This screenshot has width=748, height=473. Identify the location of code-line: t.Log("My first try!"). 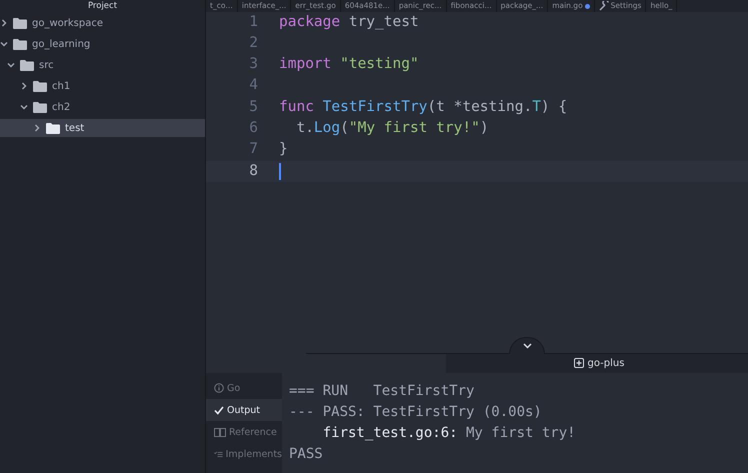
(392, 128).